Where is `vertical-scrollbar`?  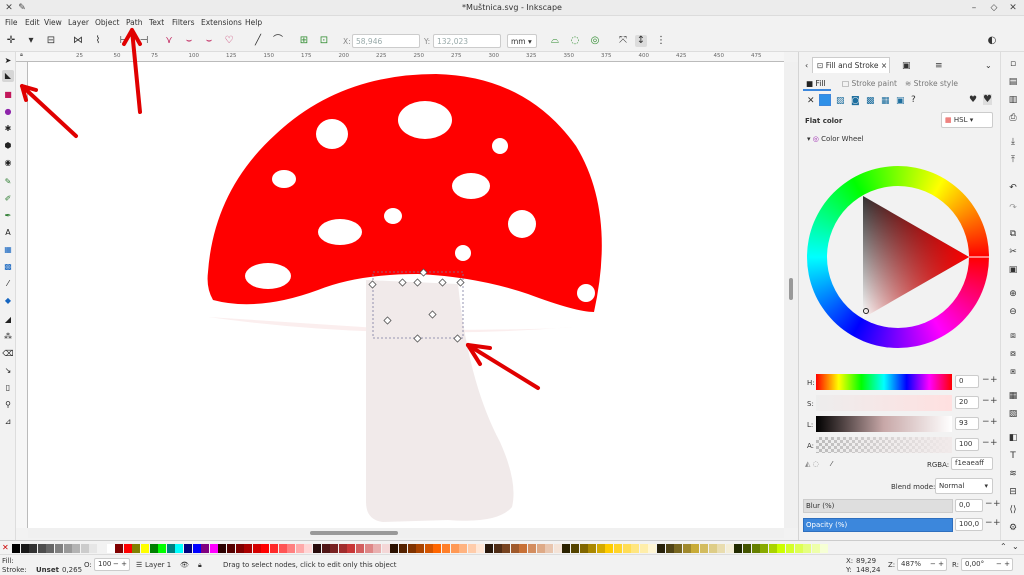 vertical-scrollbar is located at coordinates (791, 295).